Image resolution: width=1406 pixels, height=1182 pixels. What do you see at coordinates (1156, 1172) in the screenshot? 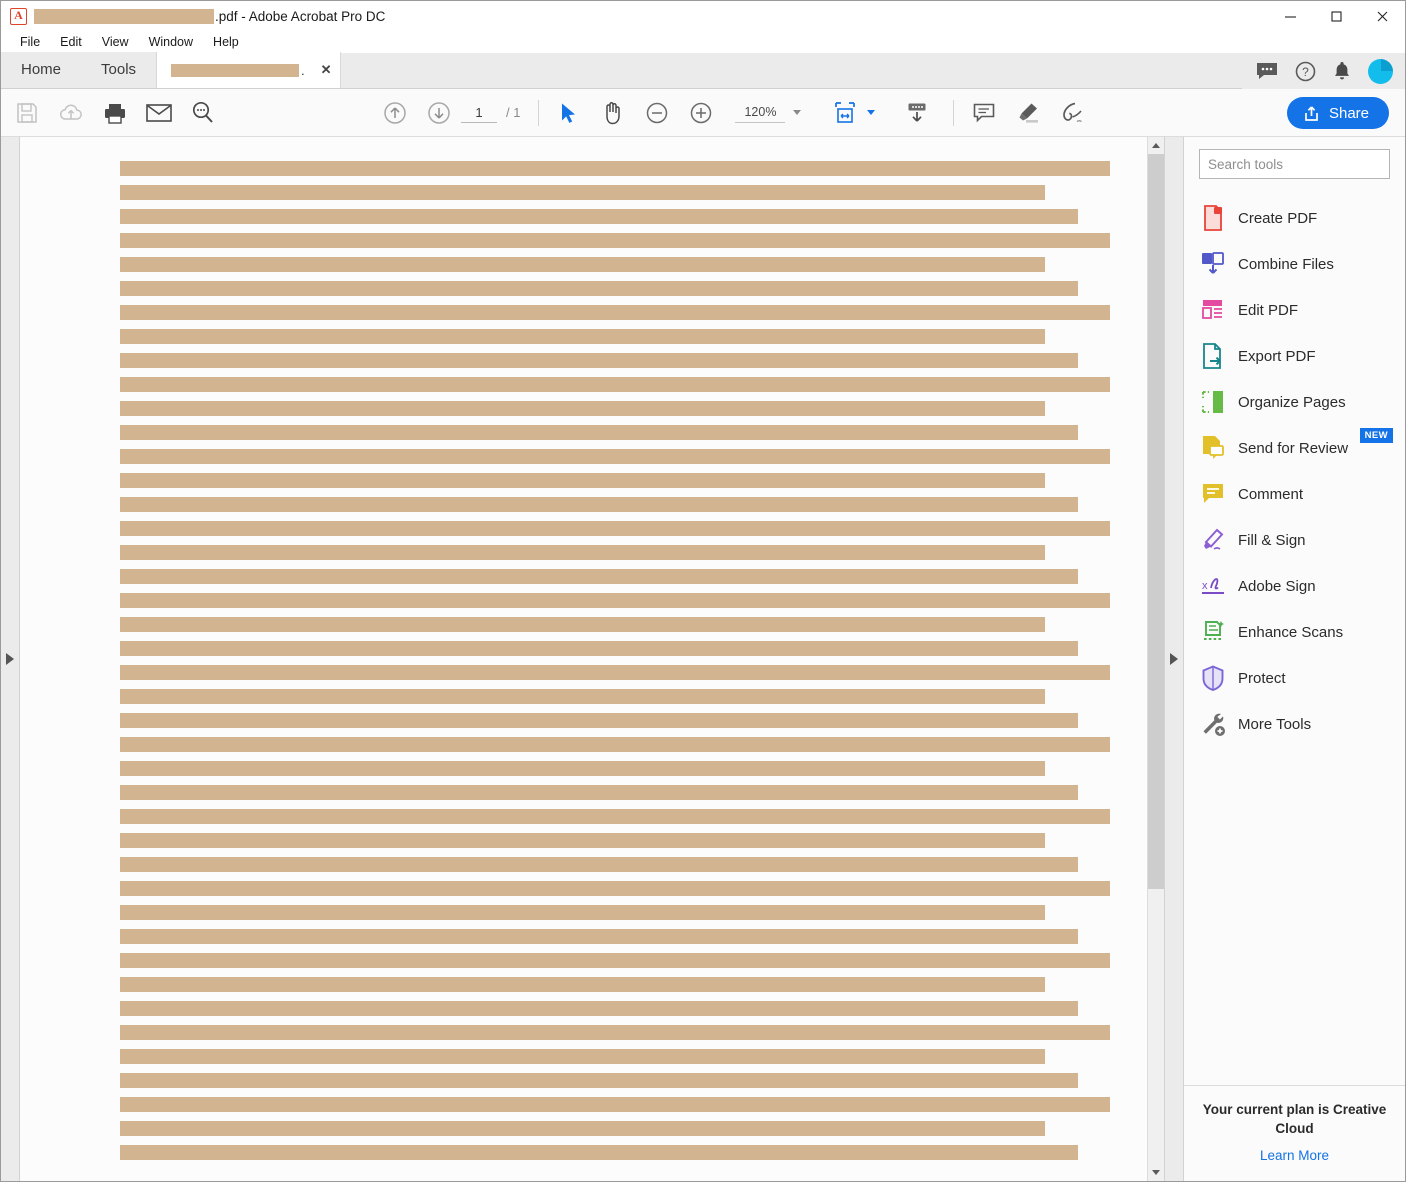
I see `scroll-down-button` at bounding box center [1156, 1172].